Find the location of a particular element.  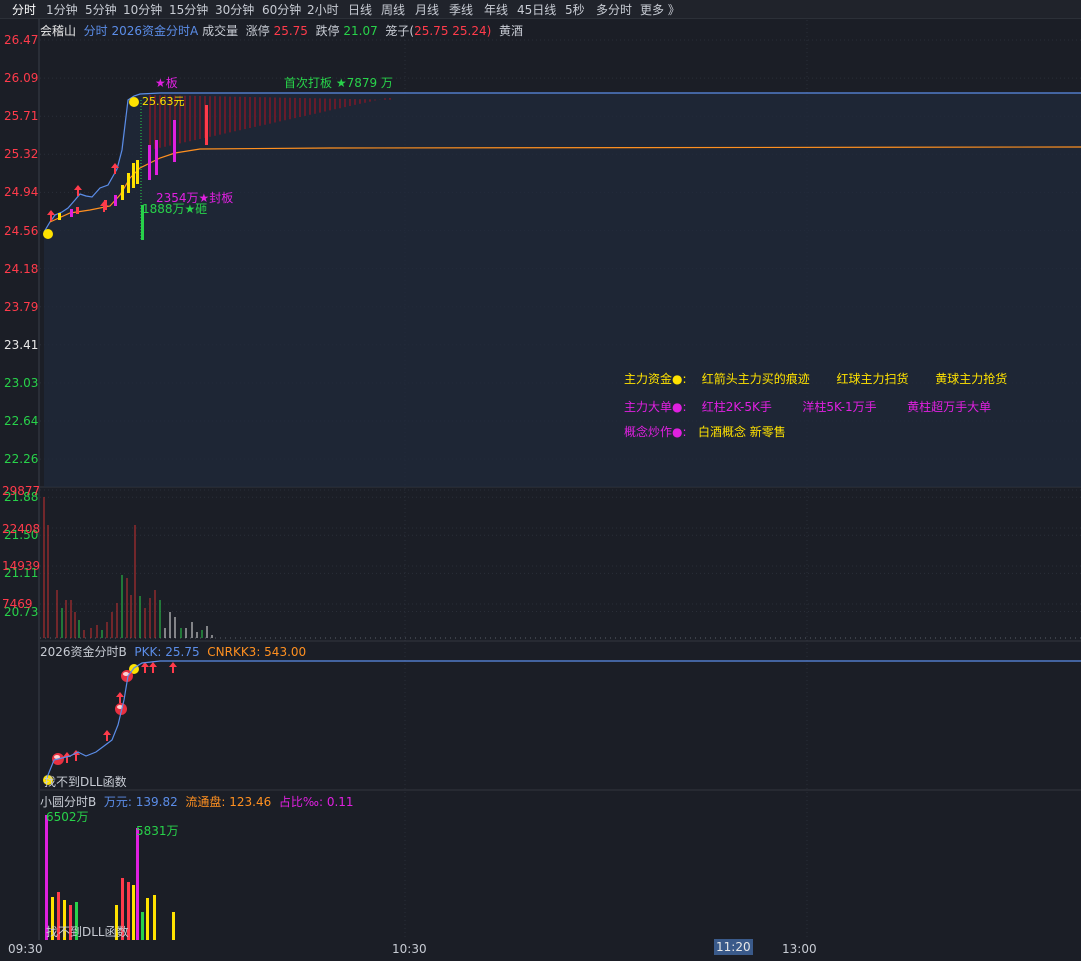

panel-c-tag-6502: 6502万 is located at coordinates (67, 817).